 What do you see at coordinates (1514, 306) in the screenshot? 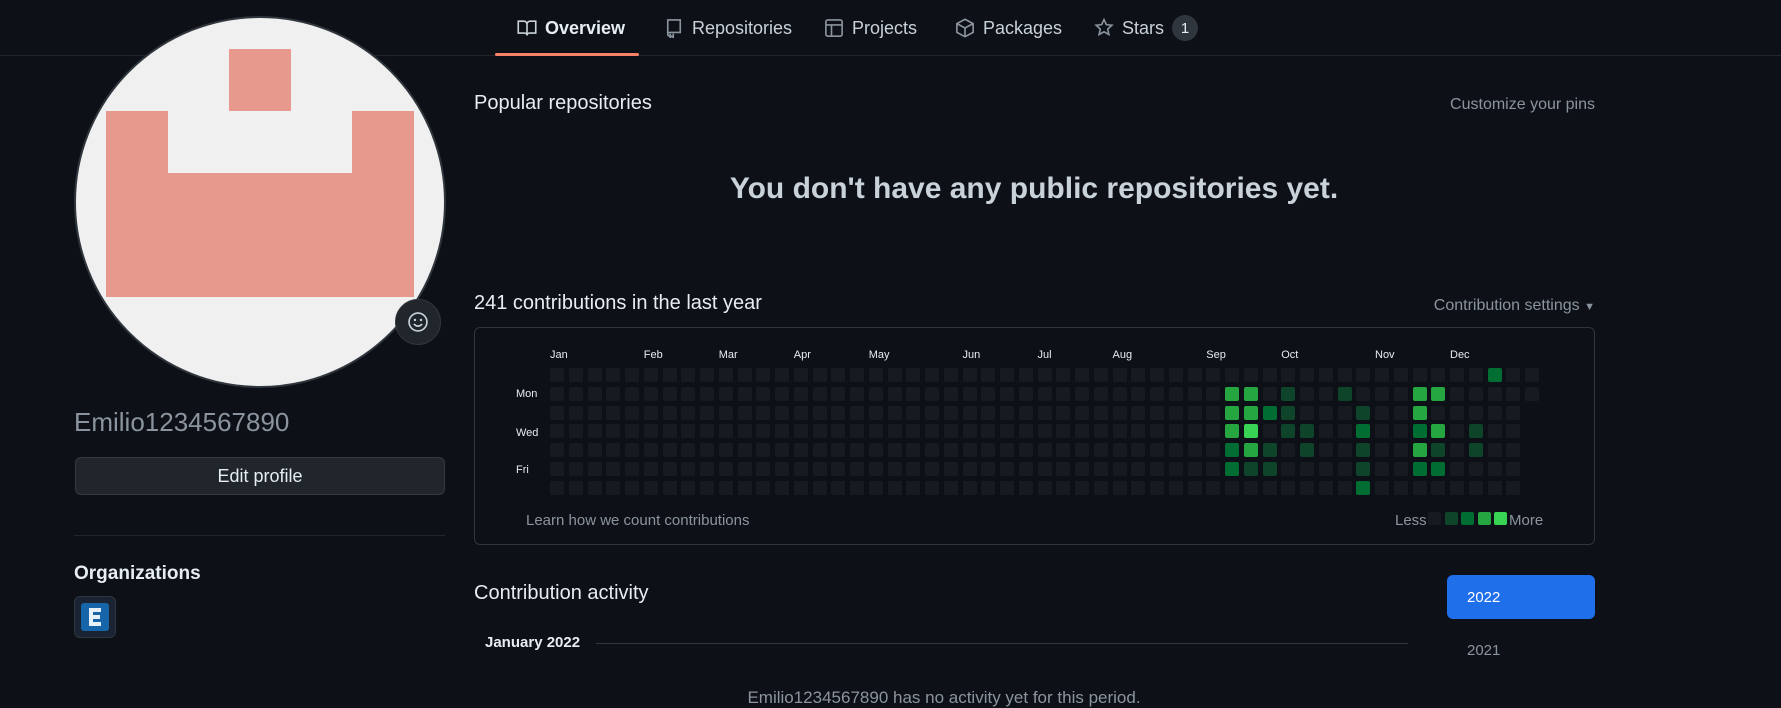
I see `contribution-settings-dropdown: Contribution settings ▼` at bounding box center [1514, 306].